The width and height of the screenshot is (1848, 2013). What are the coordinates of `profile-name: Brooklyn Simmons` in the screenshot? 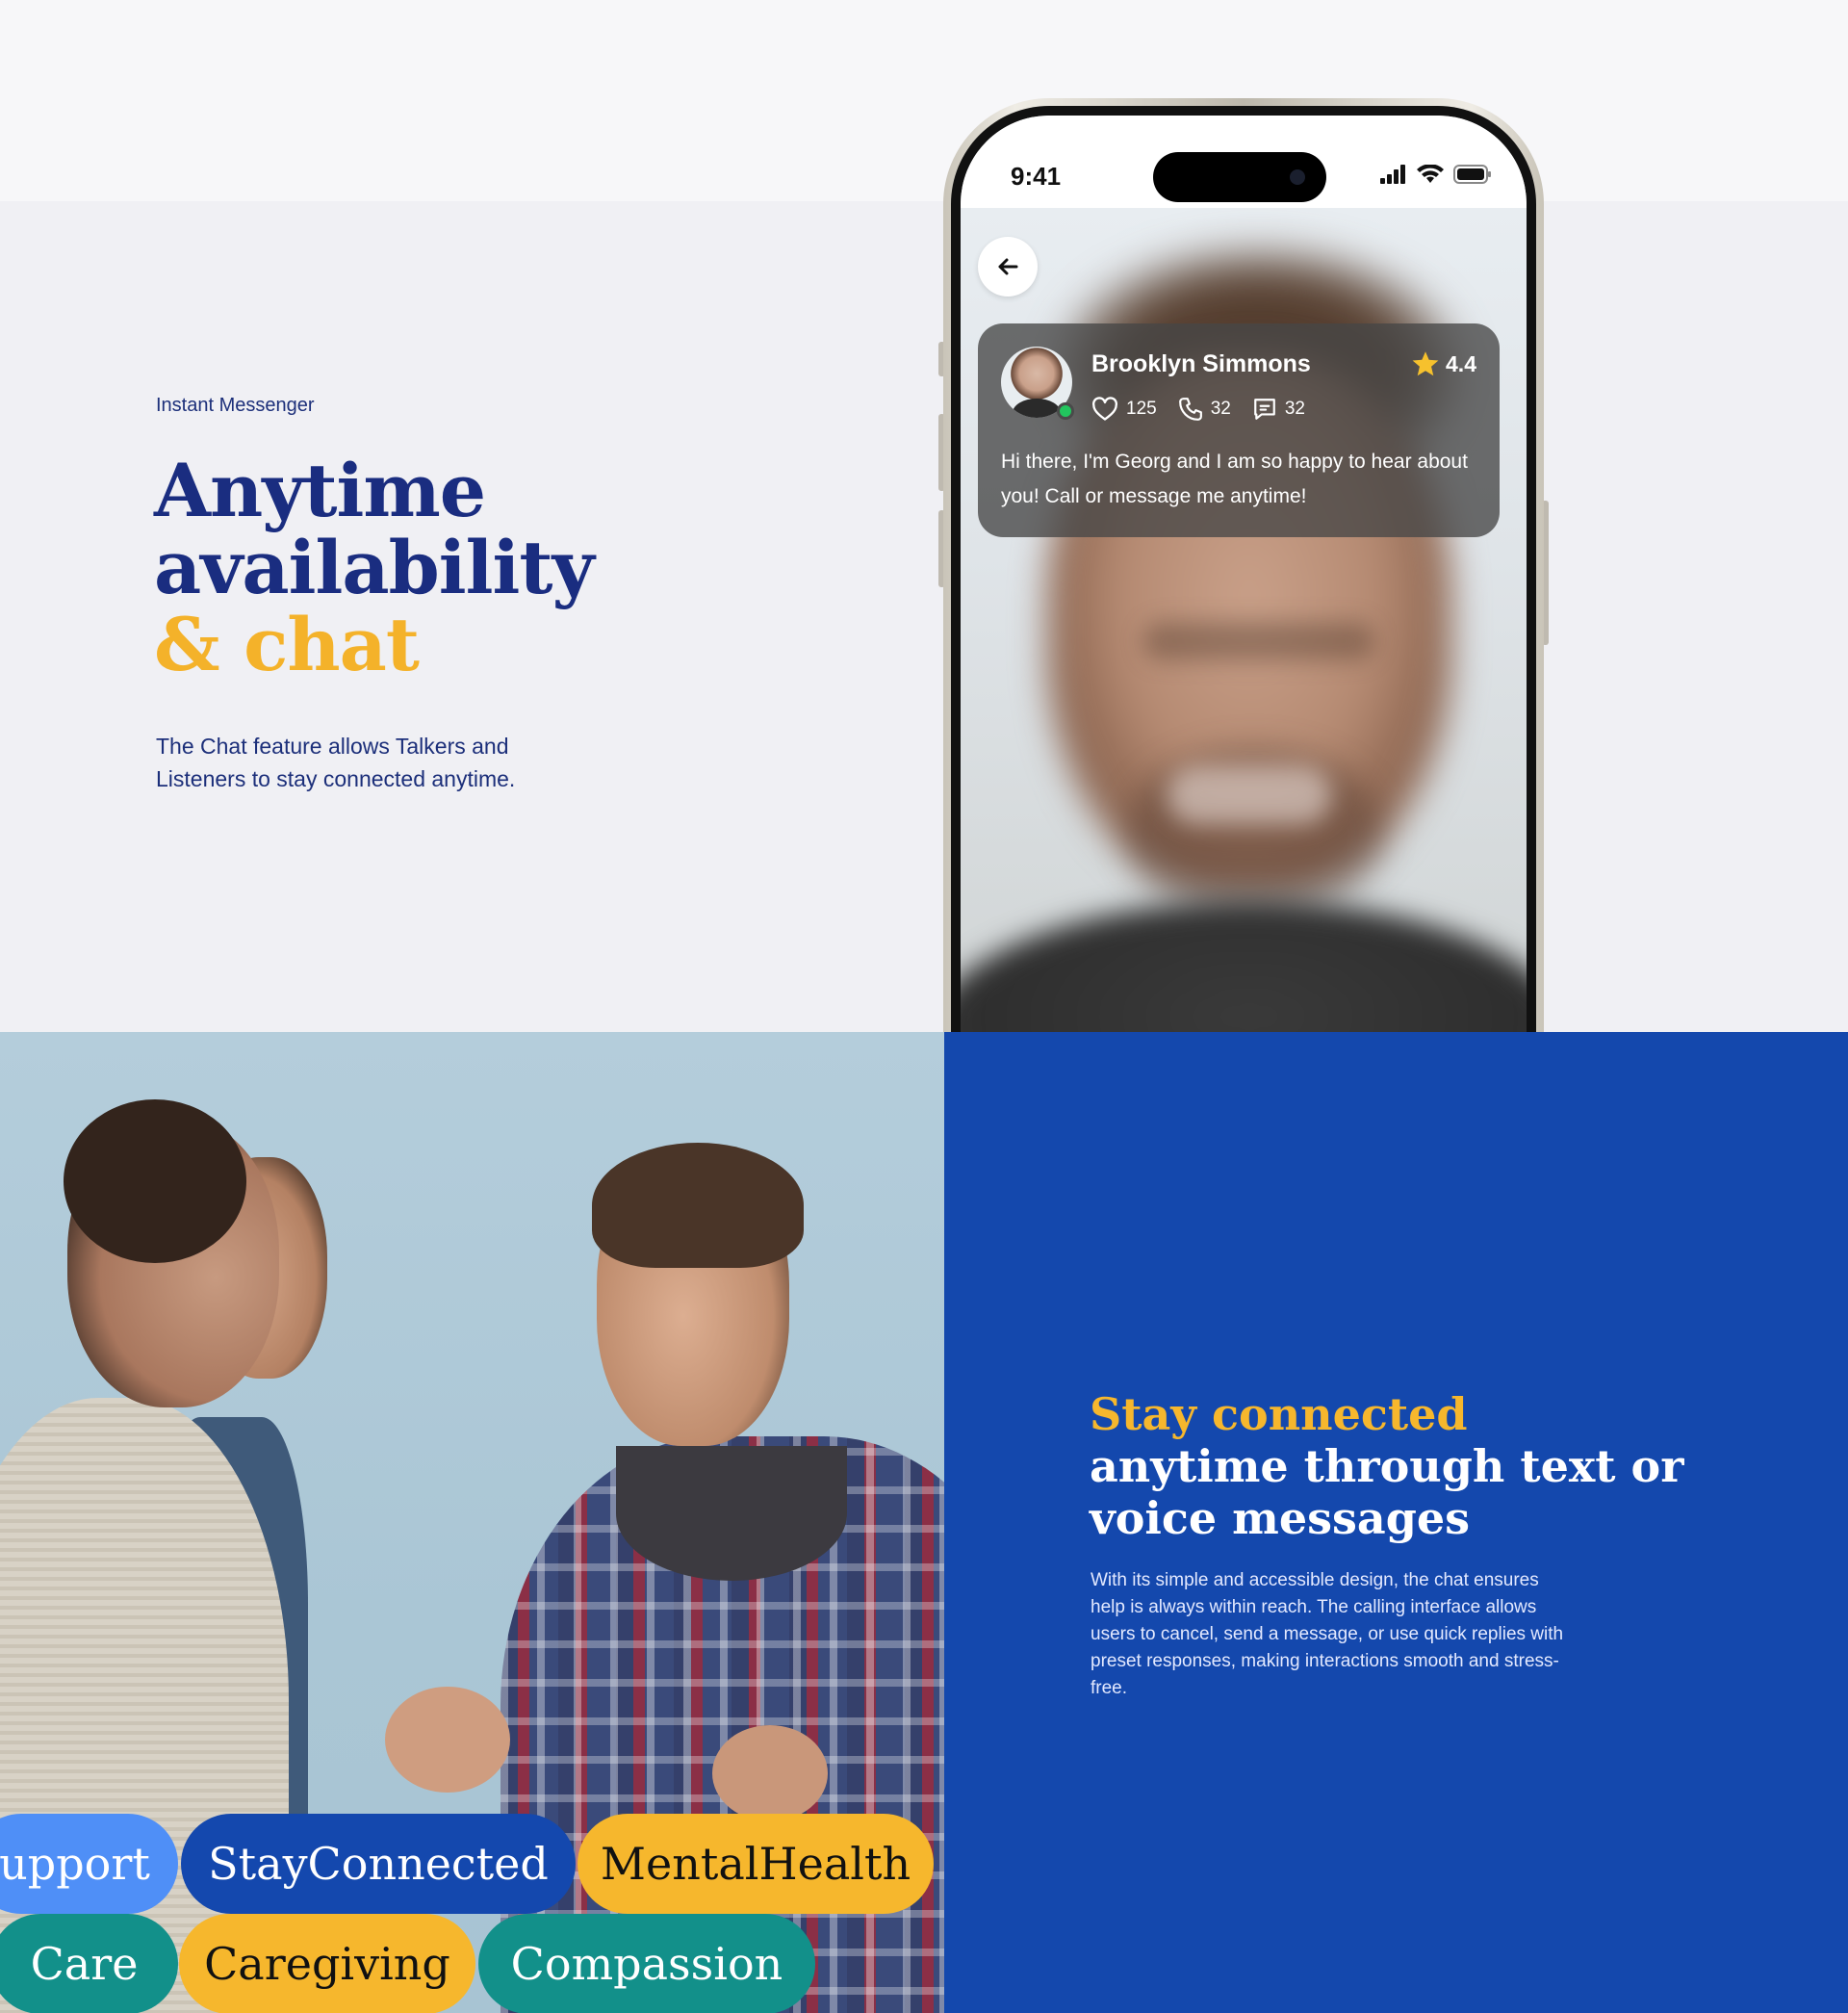 It's located at (1201, 363).